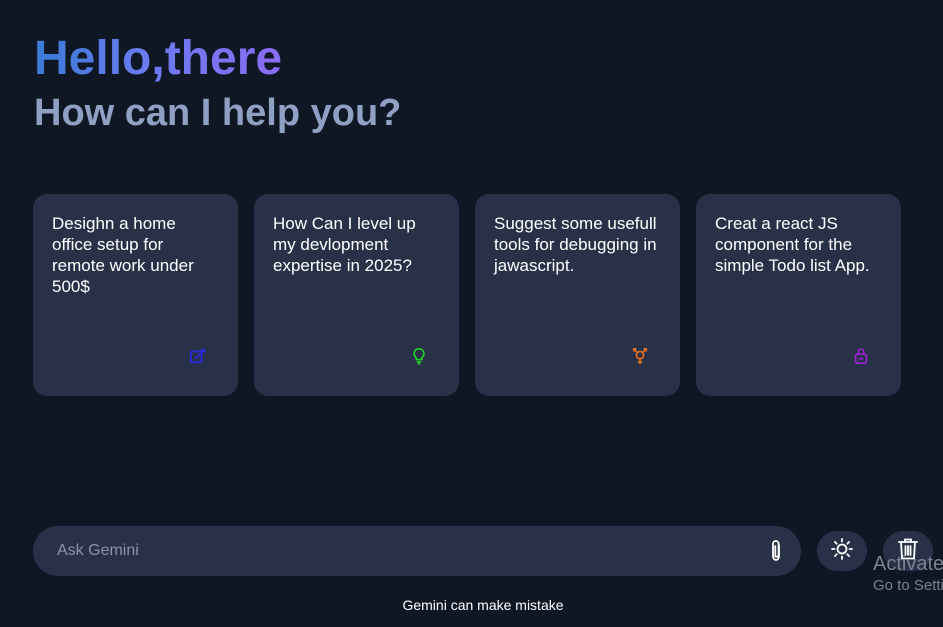 The image size is (943, 627). I want to click on prompt-bar, so click(417, 551).